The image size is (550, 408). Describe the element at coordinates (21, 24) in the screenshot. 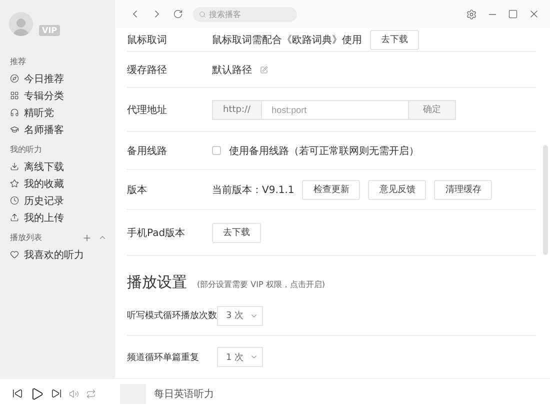

I see `avatar` at that location.